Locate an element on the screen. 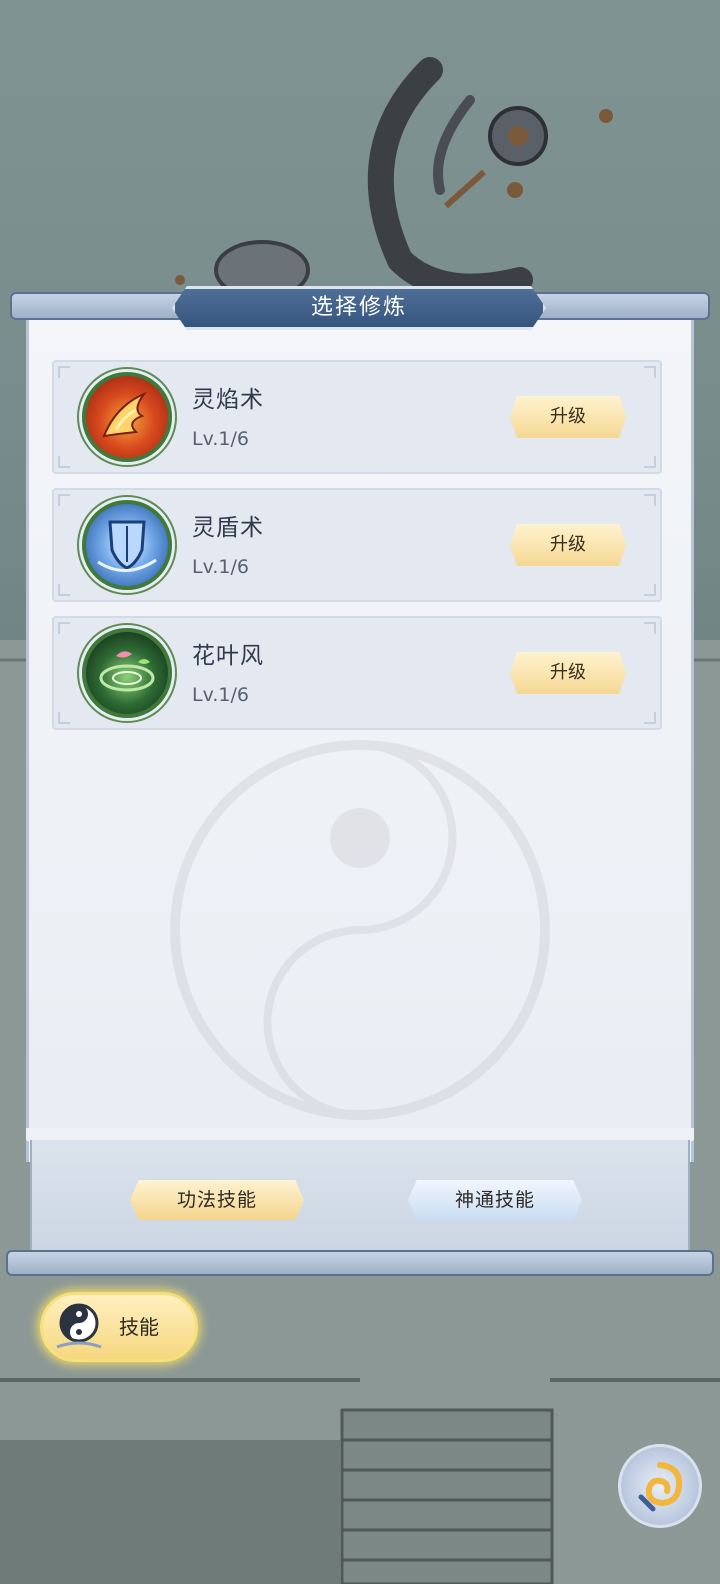  skill-card: 灵盾术 Lv.1/6 升级 is located at coordinates (357, 545).